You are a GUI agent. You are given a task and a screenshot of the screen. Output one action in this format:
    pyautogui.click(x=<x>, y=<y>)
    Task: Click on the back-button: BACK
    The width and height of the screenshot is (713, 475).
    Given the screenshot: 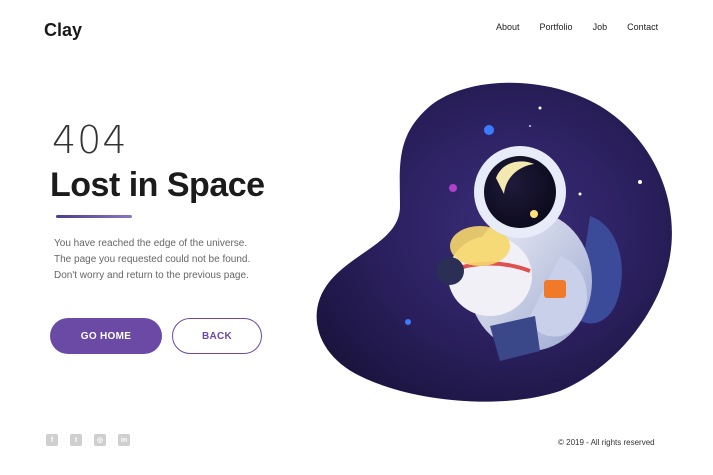 What is the action you would take?
    pyautogui.click(x=217, y=336)
    